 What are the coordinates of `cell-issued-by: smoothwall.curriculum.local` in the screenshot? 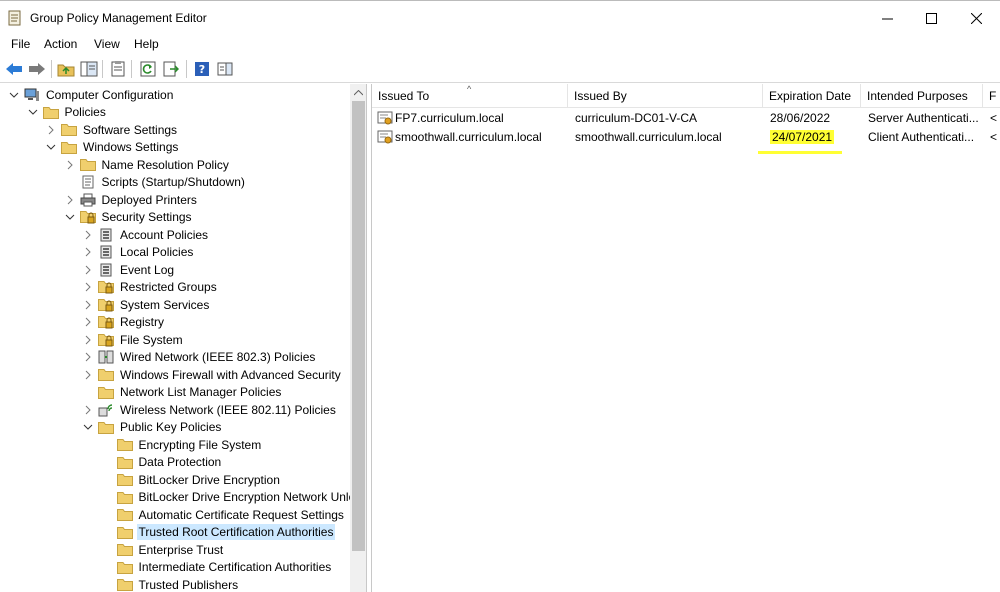 It's located at (668, 137).